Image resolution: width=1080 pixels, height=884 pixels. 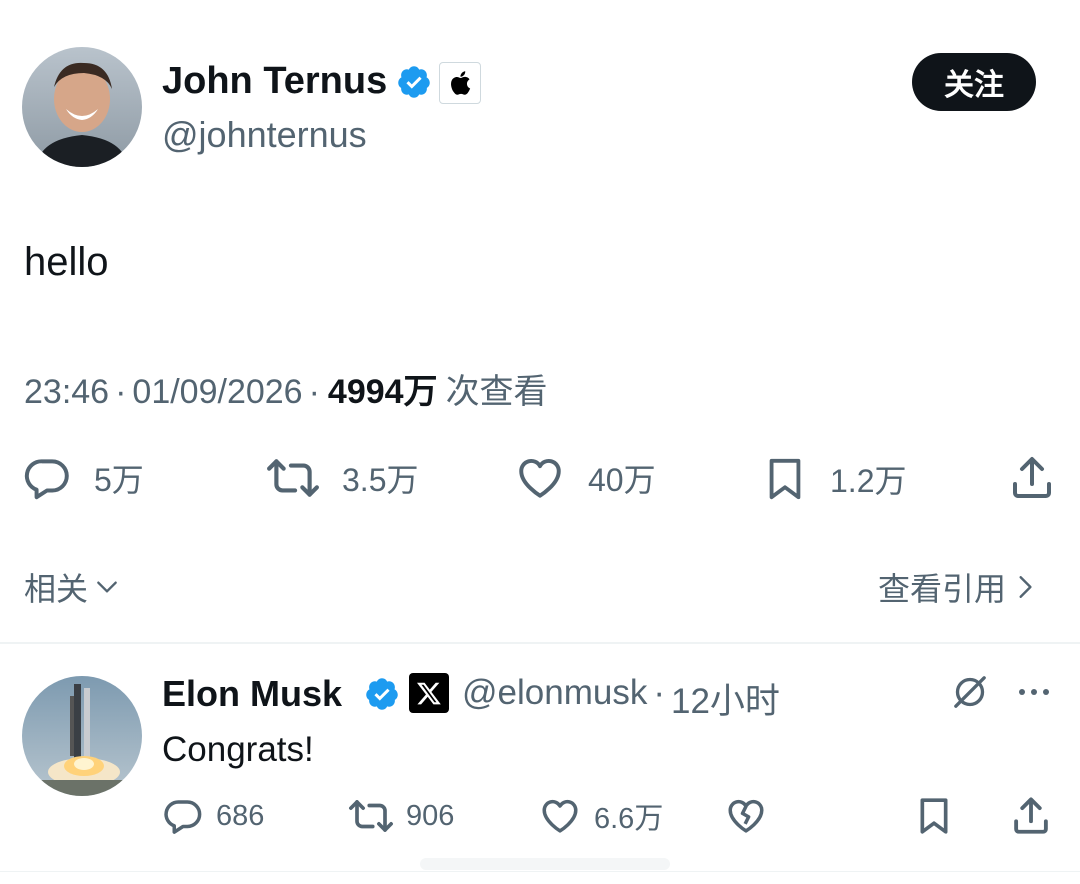 I want to click on reply-author-handle: @elonmusk · 12小时, so click(x=621, y=698).